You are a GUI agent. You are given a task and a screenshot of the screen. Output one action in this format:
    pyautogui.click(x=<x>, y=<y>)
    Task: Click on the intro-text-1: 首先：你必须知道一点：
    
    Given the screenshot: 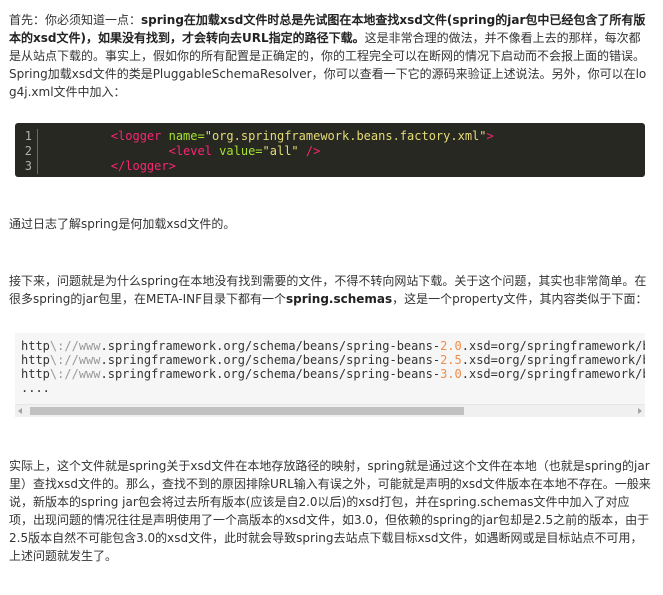 What is the action you would take?
    pyautogui.click(x=75, y=20)
    